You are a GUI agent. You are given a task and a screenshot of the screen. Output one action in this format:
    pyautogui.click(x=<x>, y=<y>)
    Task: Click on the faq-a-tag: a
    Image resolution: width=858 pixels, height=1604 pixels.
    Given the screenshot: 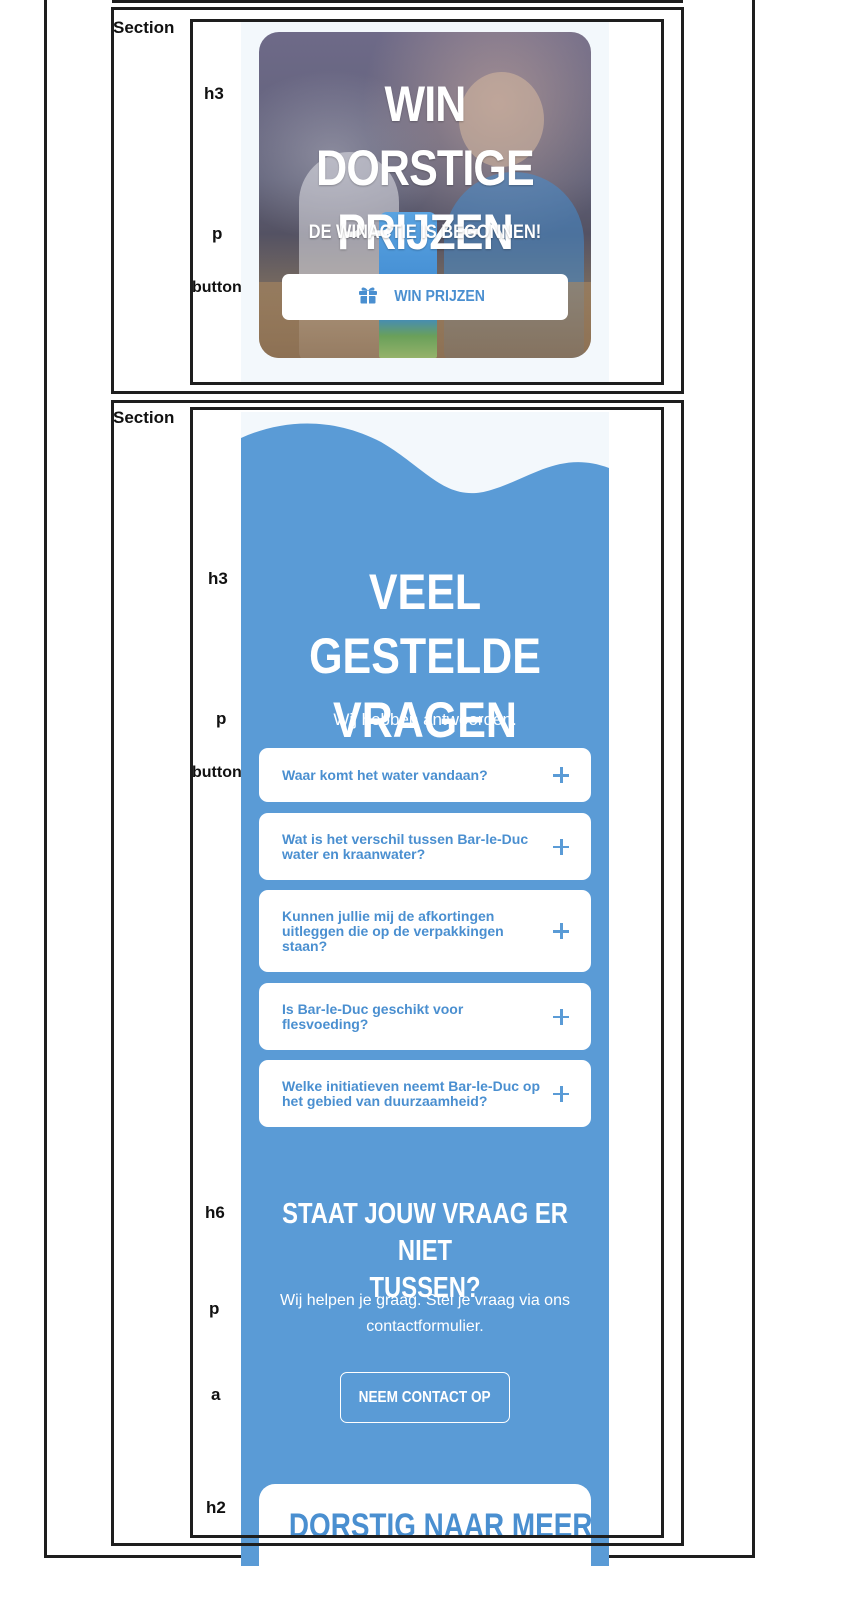 What is the action you would take?
    pyautogui.click(x=216, y=1394)
    